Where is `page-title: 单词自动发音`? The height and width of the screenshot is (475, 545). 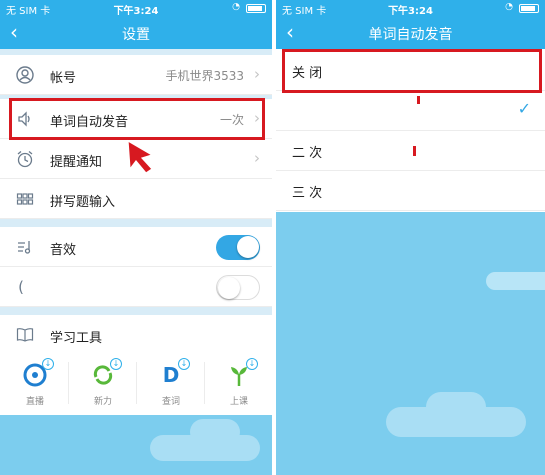
page-title: 单词自动发音 is located at coordinates (410, 35).